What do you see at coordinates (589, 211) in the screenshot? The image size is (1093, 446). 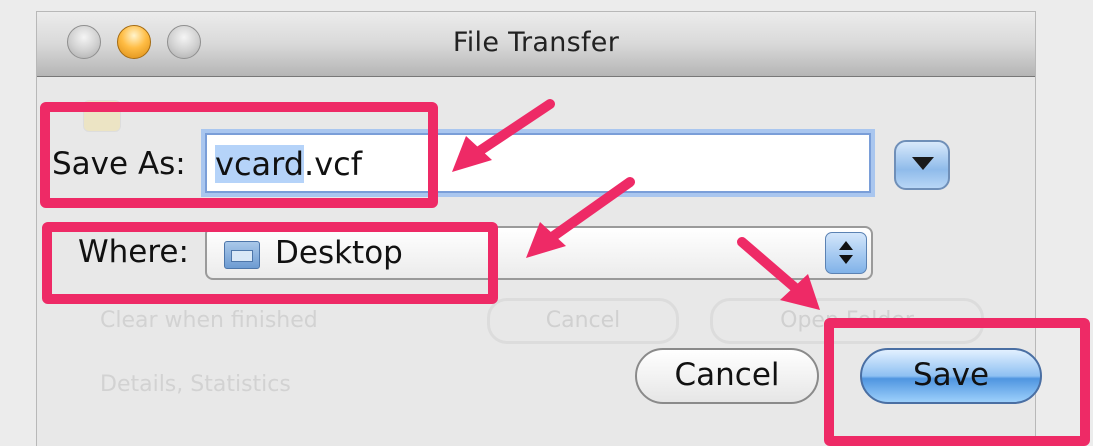 I see `arrow-to-where` at bounding box center [589, 211].